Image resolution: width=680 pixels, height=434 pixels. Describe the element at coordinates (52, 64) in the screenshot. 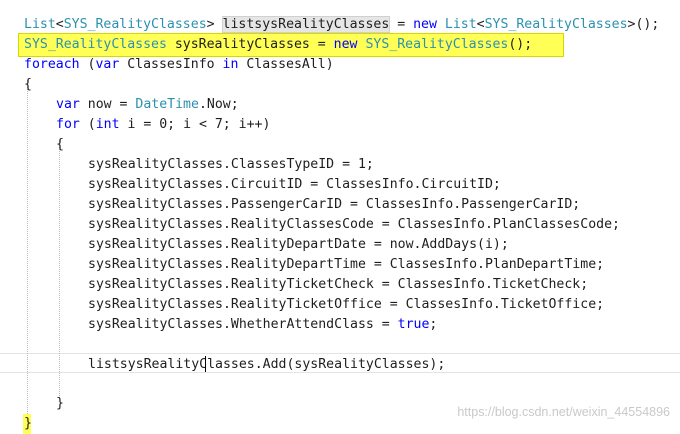

I see `keyword-token: foreach` at that location.